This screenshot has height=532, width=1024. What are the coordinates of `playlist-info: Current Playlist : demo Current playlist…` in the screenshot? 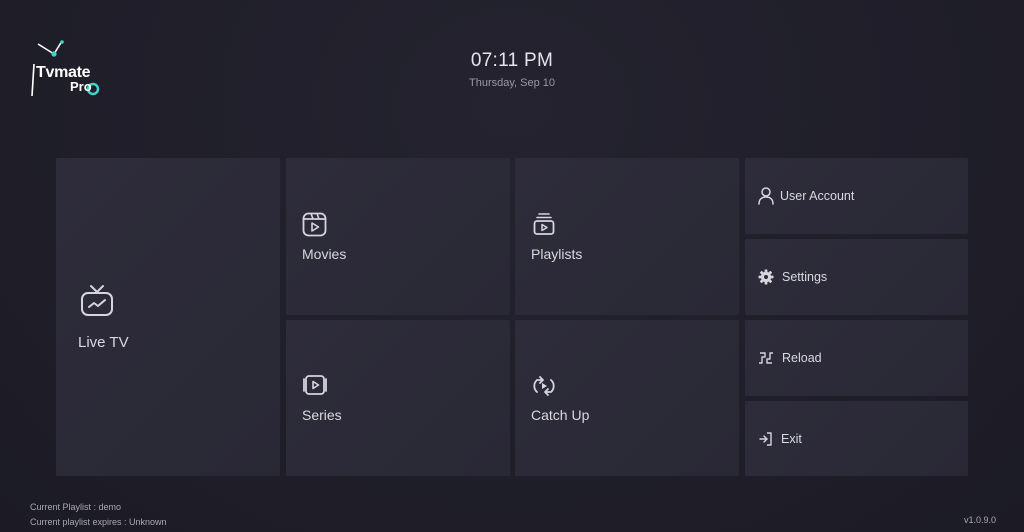 It's located at (98, 515).